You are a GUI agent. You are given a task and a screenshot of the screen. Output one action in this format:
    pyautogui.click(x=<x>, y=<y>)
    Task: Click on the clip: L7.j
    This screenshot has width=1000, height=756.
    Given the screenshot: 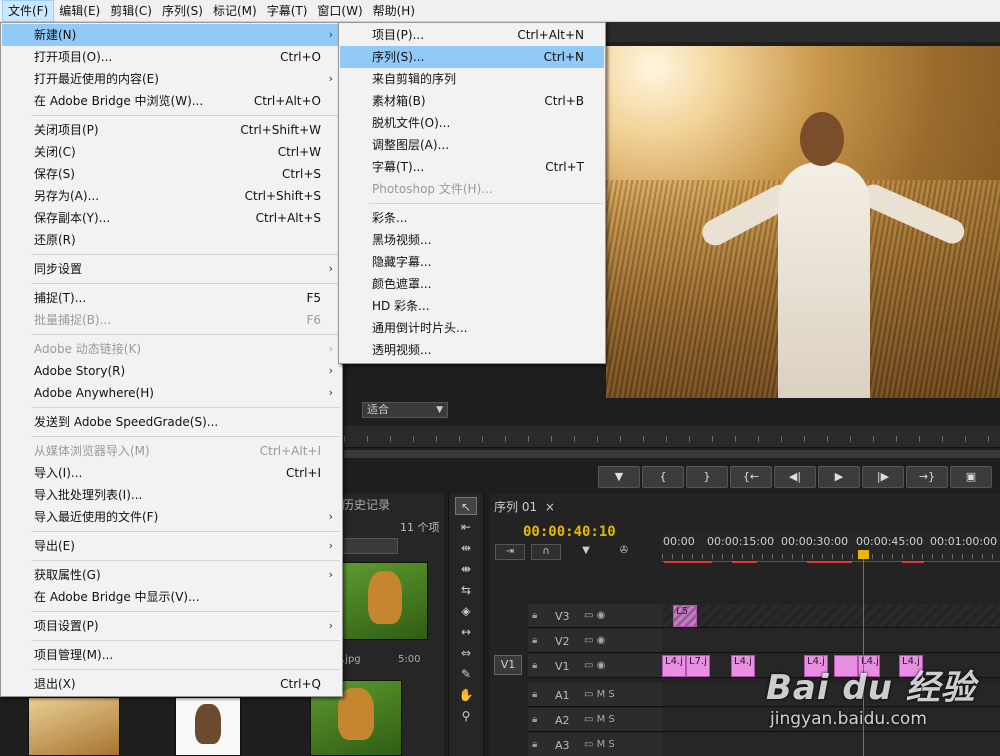 What is the action you would take?
    pyautogui.click(x=698, y=666)
    